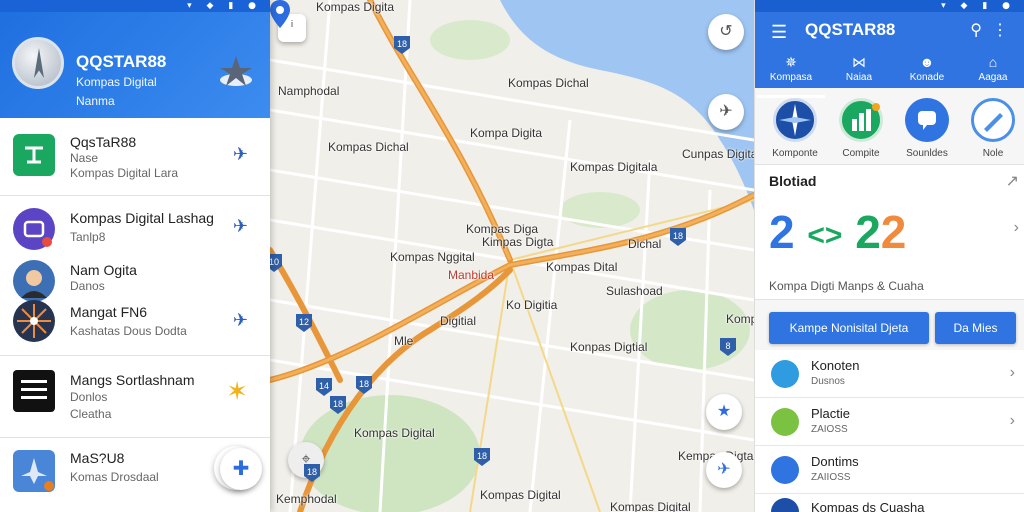 The height and width of the screenshot is (512, 1024). Describe the element at coordinates (831, 413) in the screenshot. I see `item-title: Plactie` at that location.